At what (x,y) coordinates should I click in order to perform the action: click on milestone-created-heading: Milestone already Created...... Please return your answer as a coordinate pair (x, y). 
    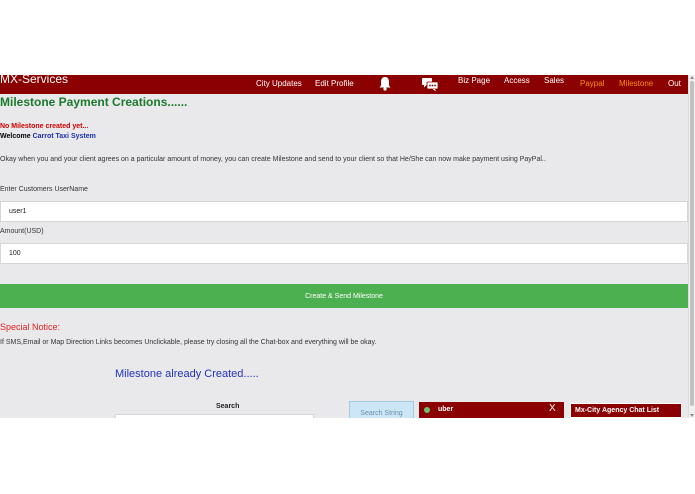
    Looking at the image, I should click on (187, 374).